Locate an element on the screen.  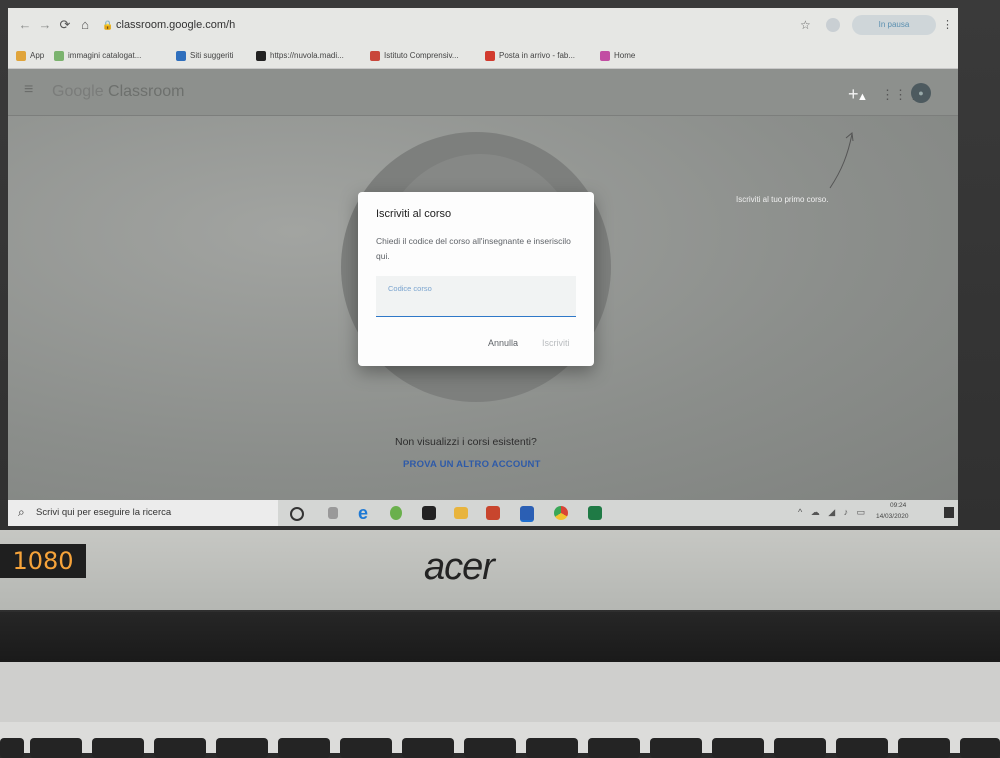
menu-dots-icon: ⋮ is located at coordinates (947, 24).